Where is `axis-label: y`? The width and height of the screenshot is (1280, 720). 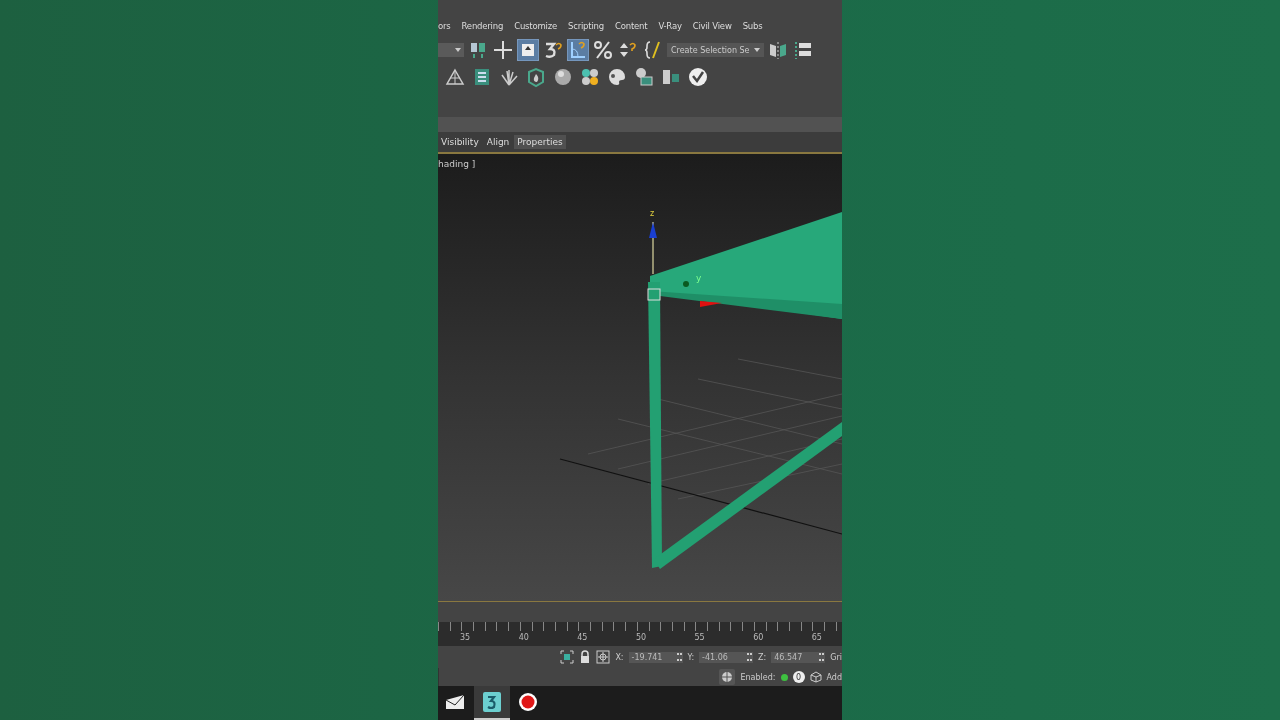
axis-label: y is located at coordinates (699, 278).